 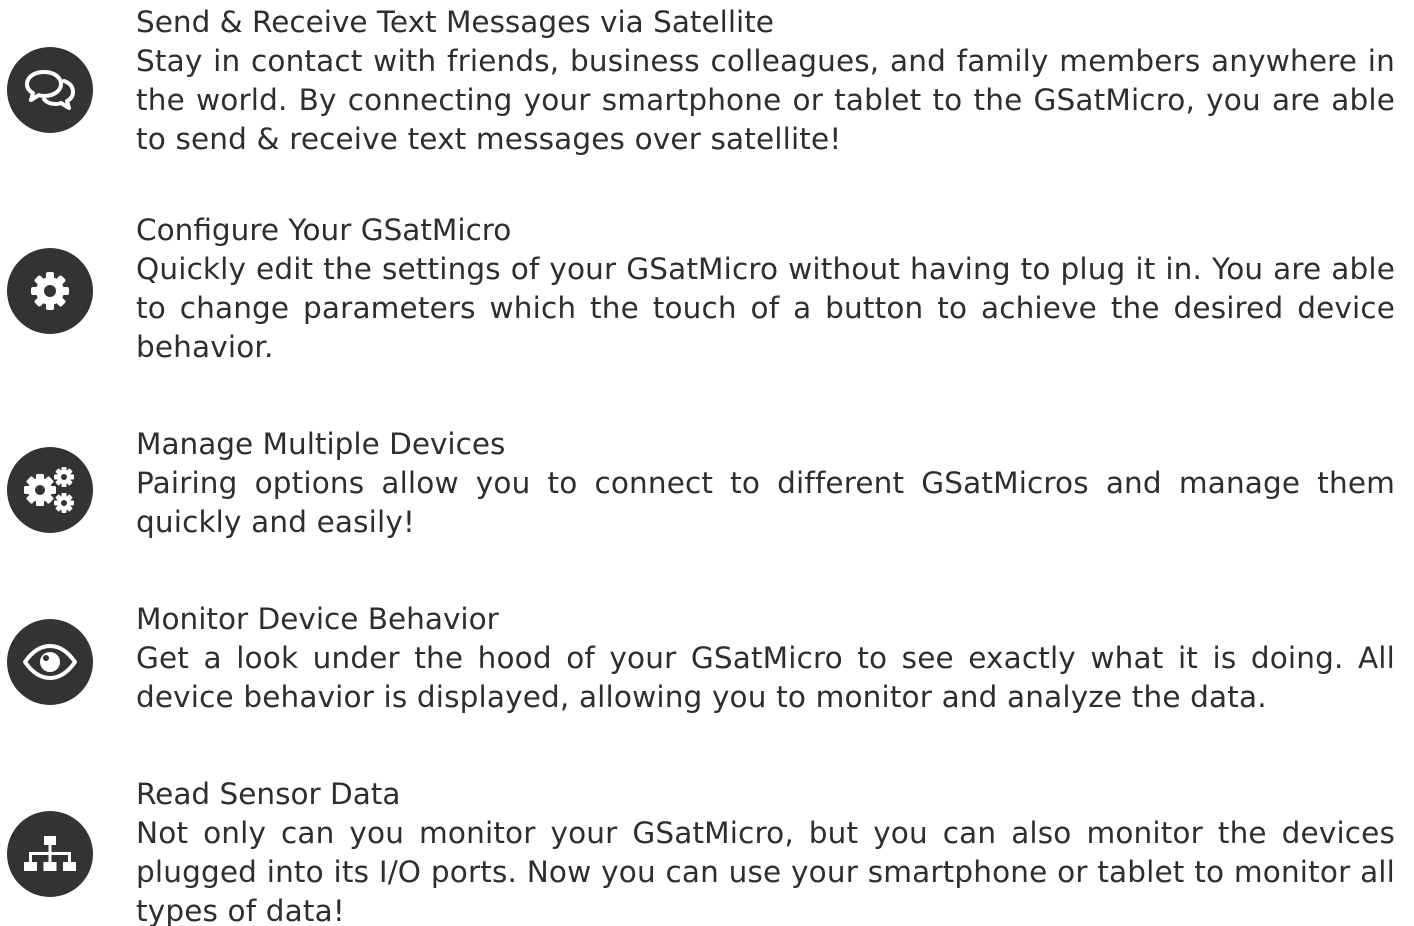 What do you see at coordinates (324, 230) in the screenshot?
I see `feature-title: Configure Your GSatMicro` at bounding box center [324, 230].